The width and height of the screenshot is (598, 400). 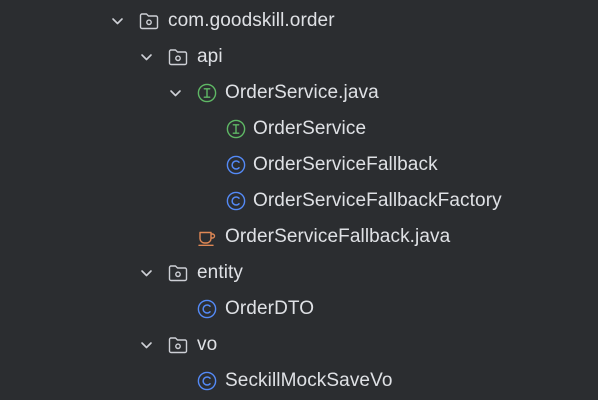 What do you see at coordinates (270, 308) in the screenshot?
I see `tree-node-label: OrderDTO` at bounding box center [270, 308].